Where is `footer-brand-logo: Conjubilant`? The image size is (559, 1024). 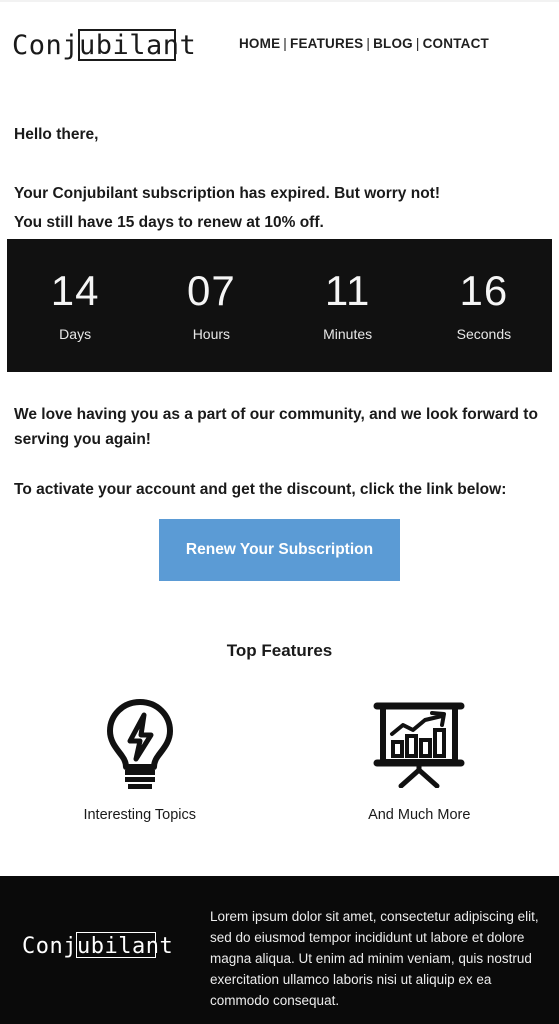
footer-brand-logo: Conjubilant is located at coordinates (98, 952).